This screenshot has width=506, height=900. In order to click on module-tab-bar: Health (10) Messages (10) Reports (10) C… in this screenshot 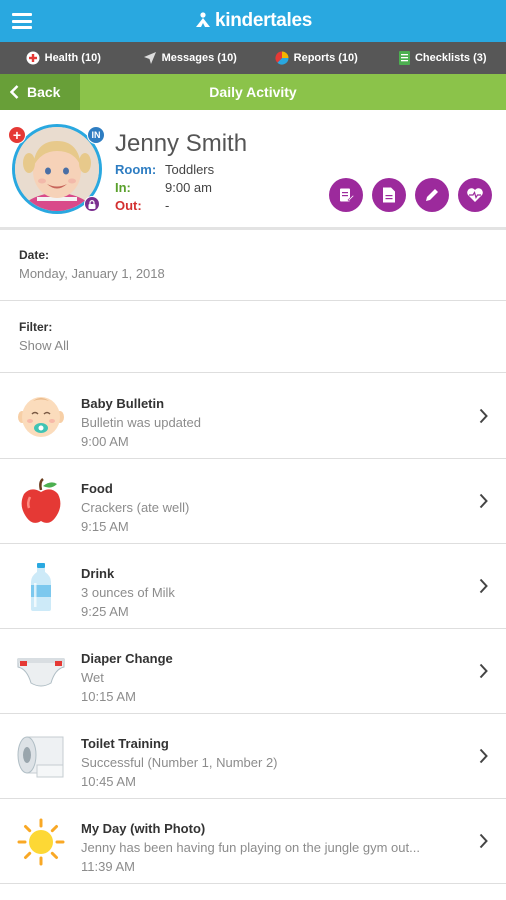, I will do `click(253, 58)`.